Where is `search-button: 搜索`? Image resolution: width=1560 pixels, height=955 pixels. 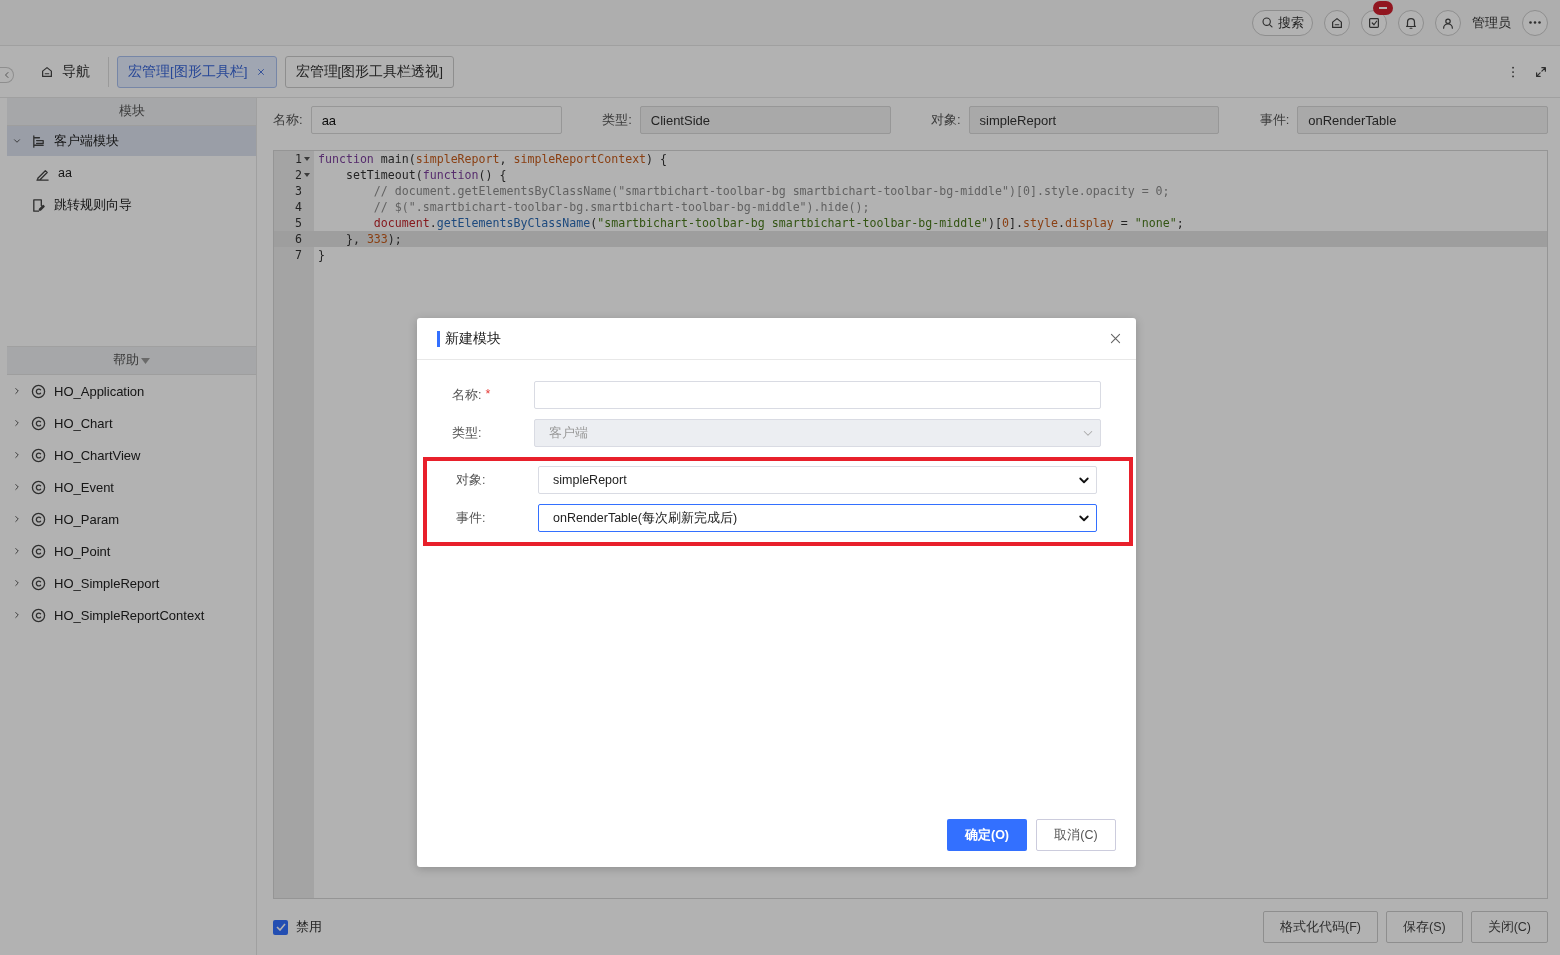
search-button: 搜索 is located at coordinates (1282, 22).